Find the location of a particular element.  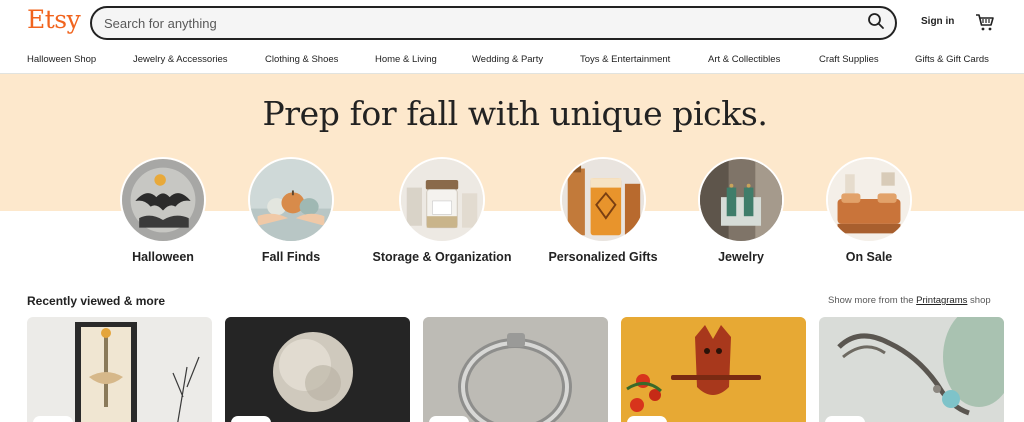

fall-finds-image is located at coordinates (291, 200).